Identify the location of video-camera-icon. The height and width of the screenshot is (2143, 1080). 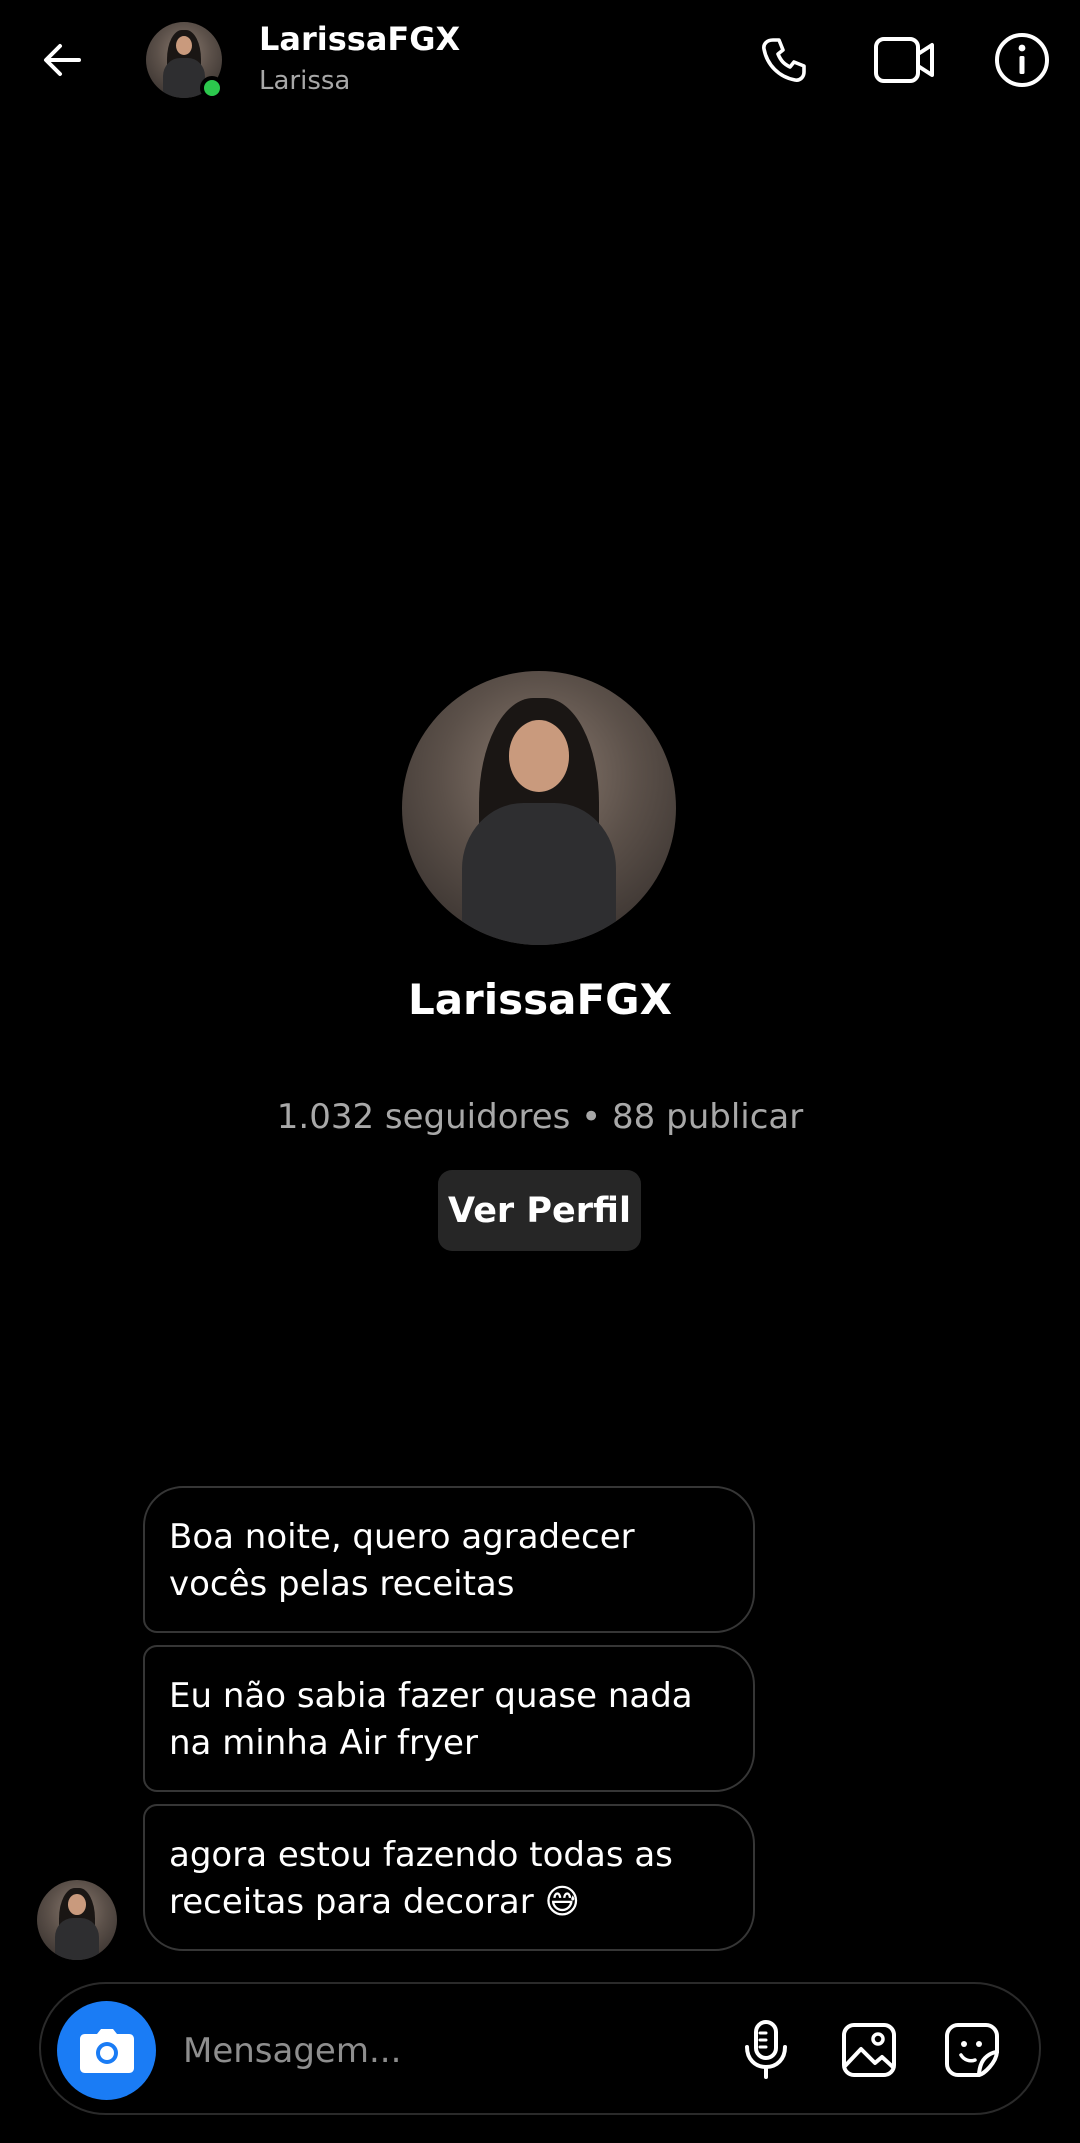
(904, 60).